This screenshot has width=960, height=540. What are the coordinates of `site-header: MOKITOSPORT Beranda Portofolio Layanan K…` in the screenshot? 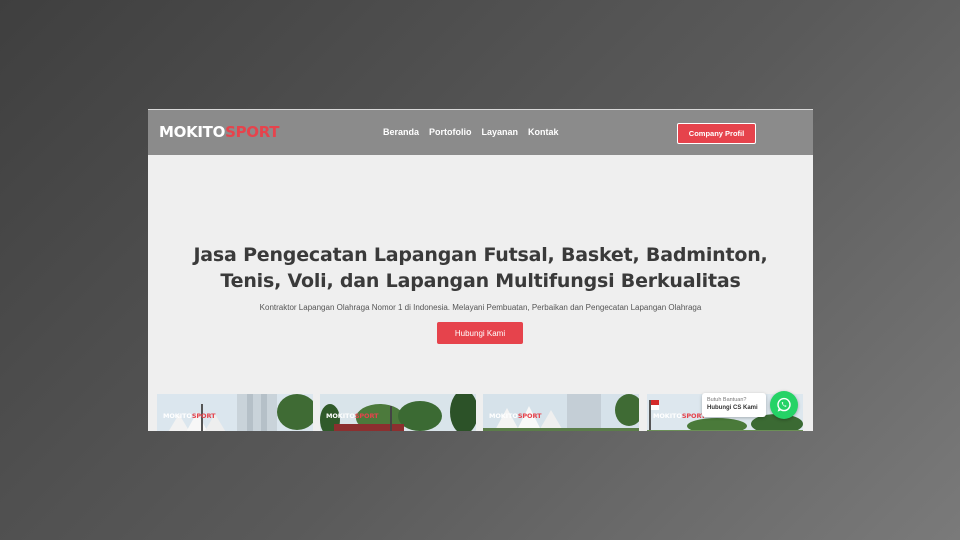 It's located at (480, 132).